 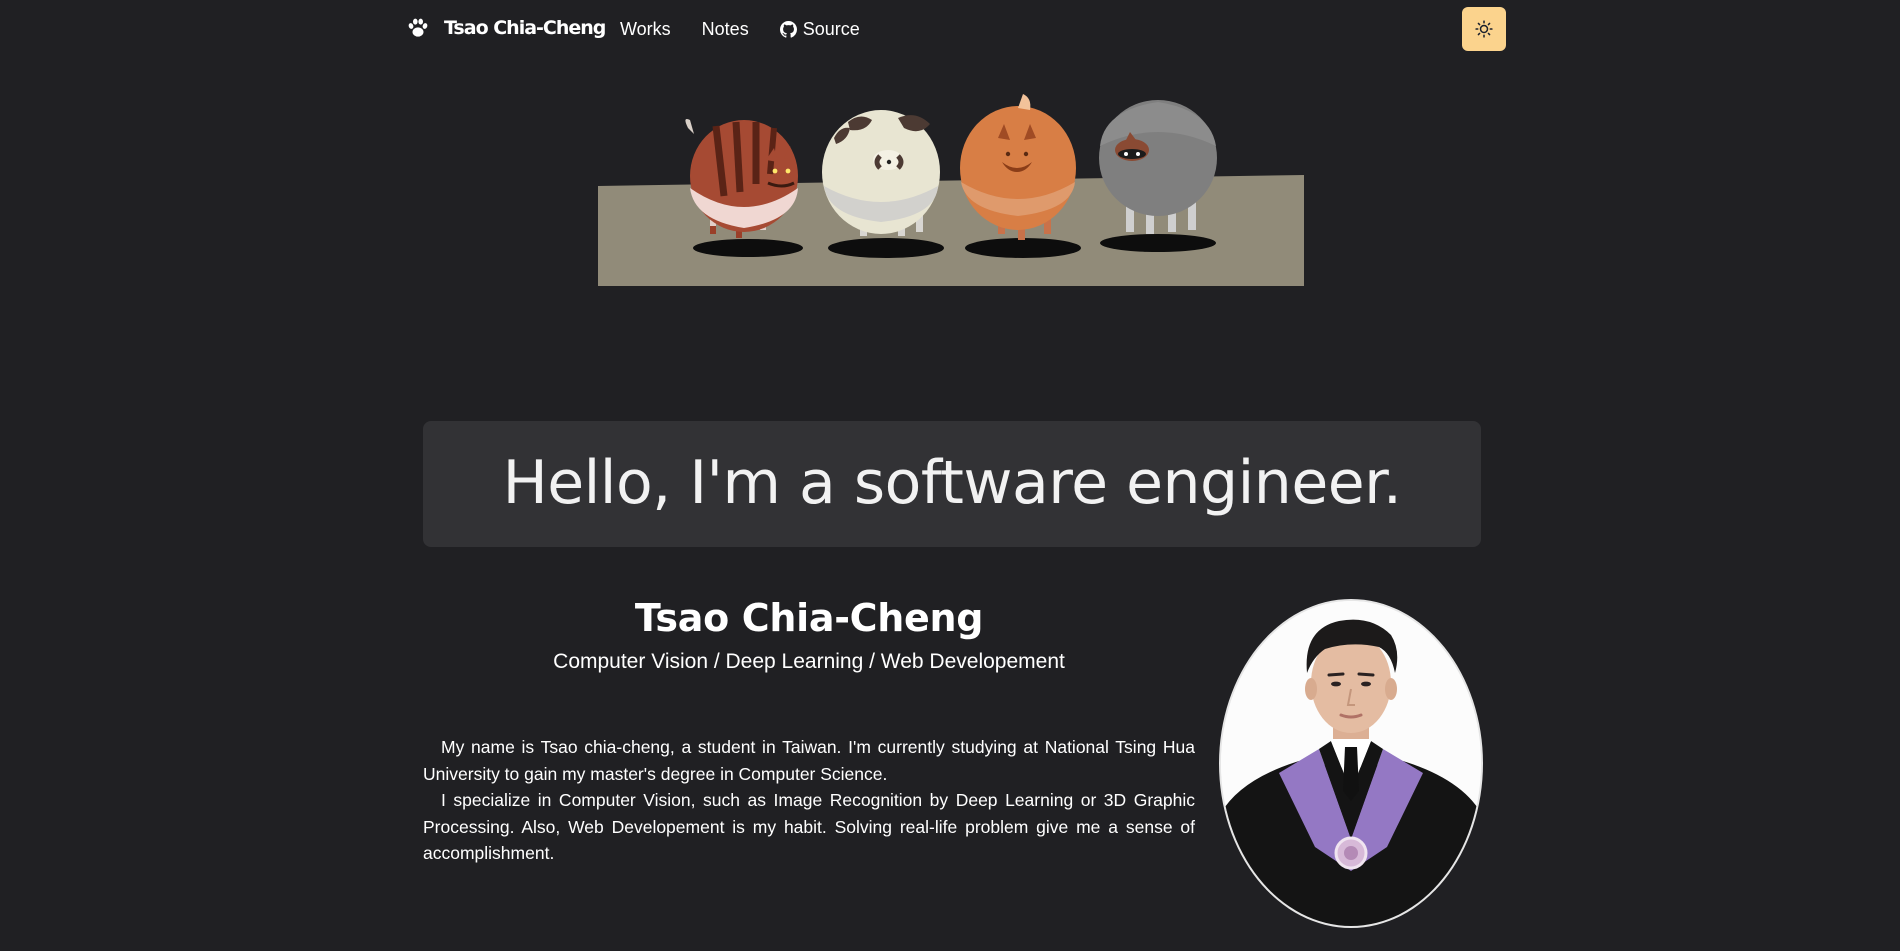 I want to click on nav-link-notes: Notes, so click(x=725, y=29).